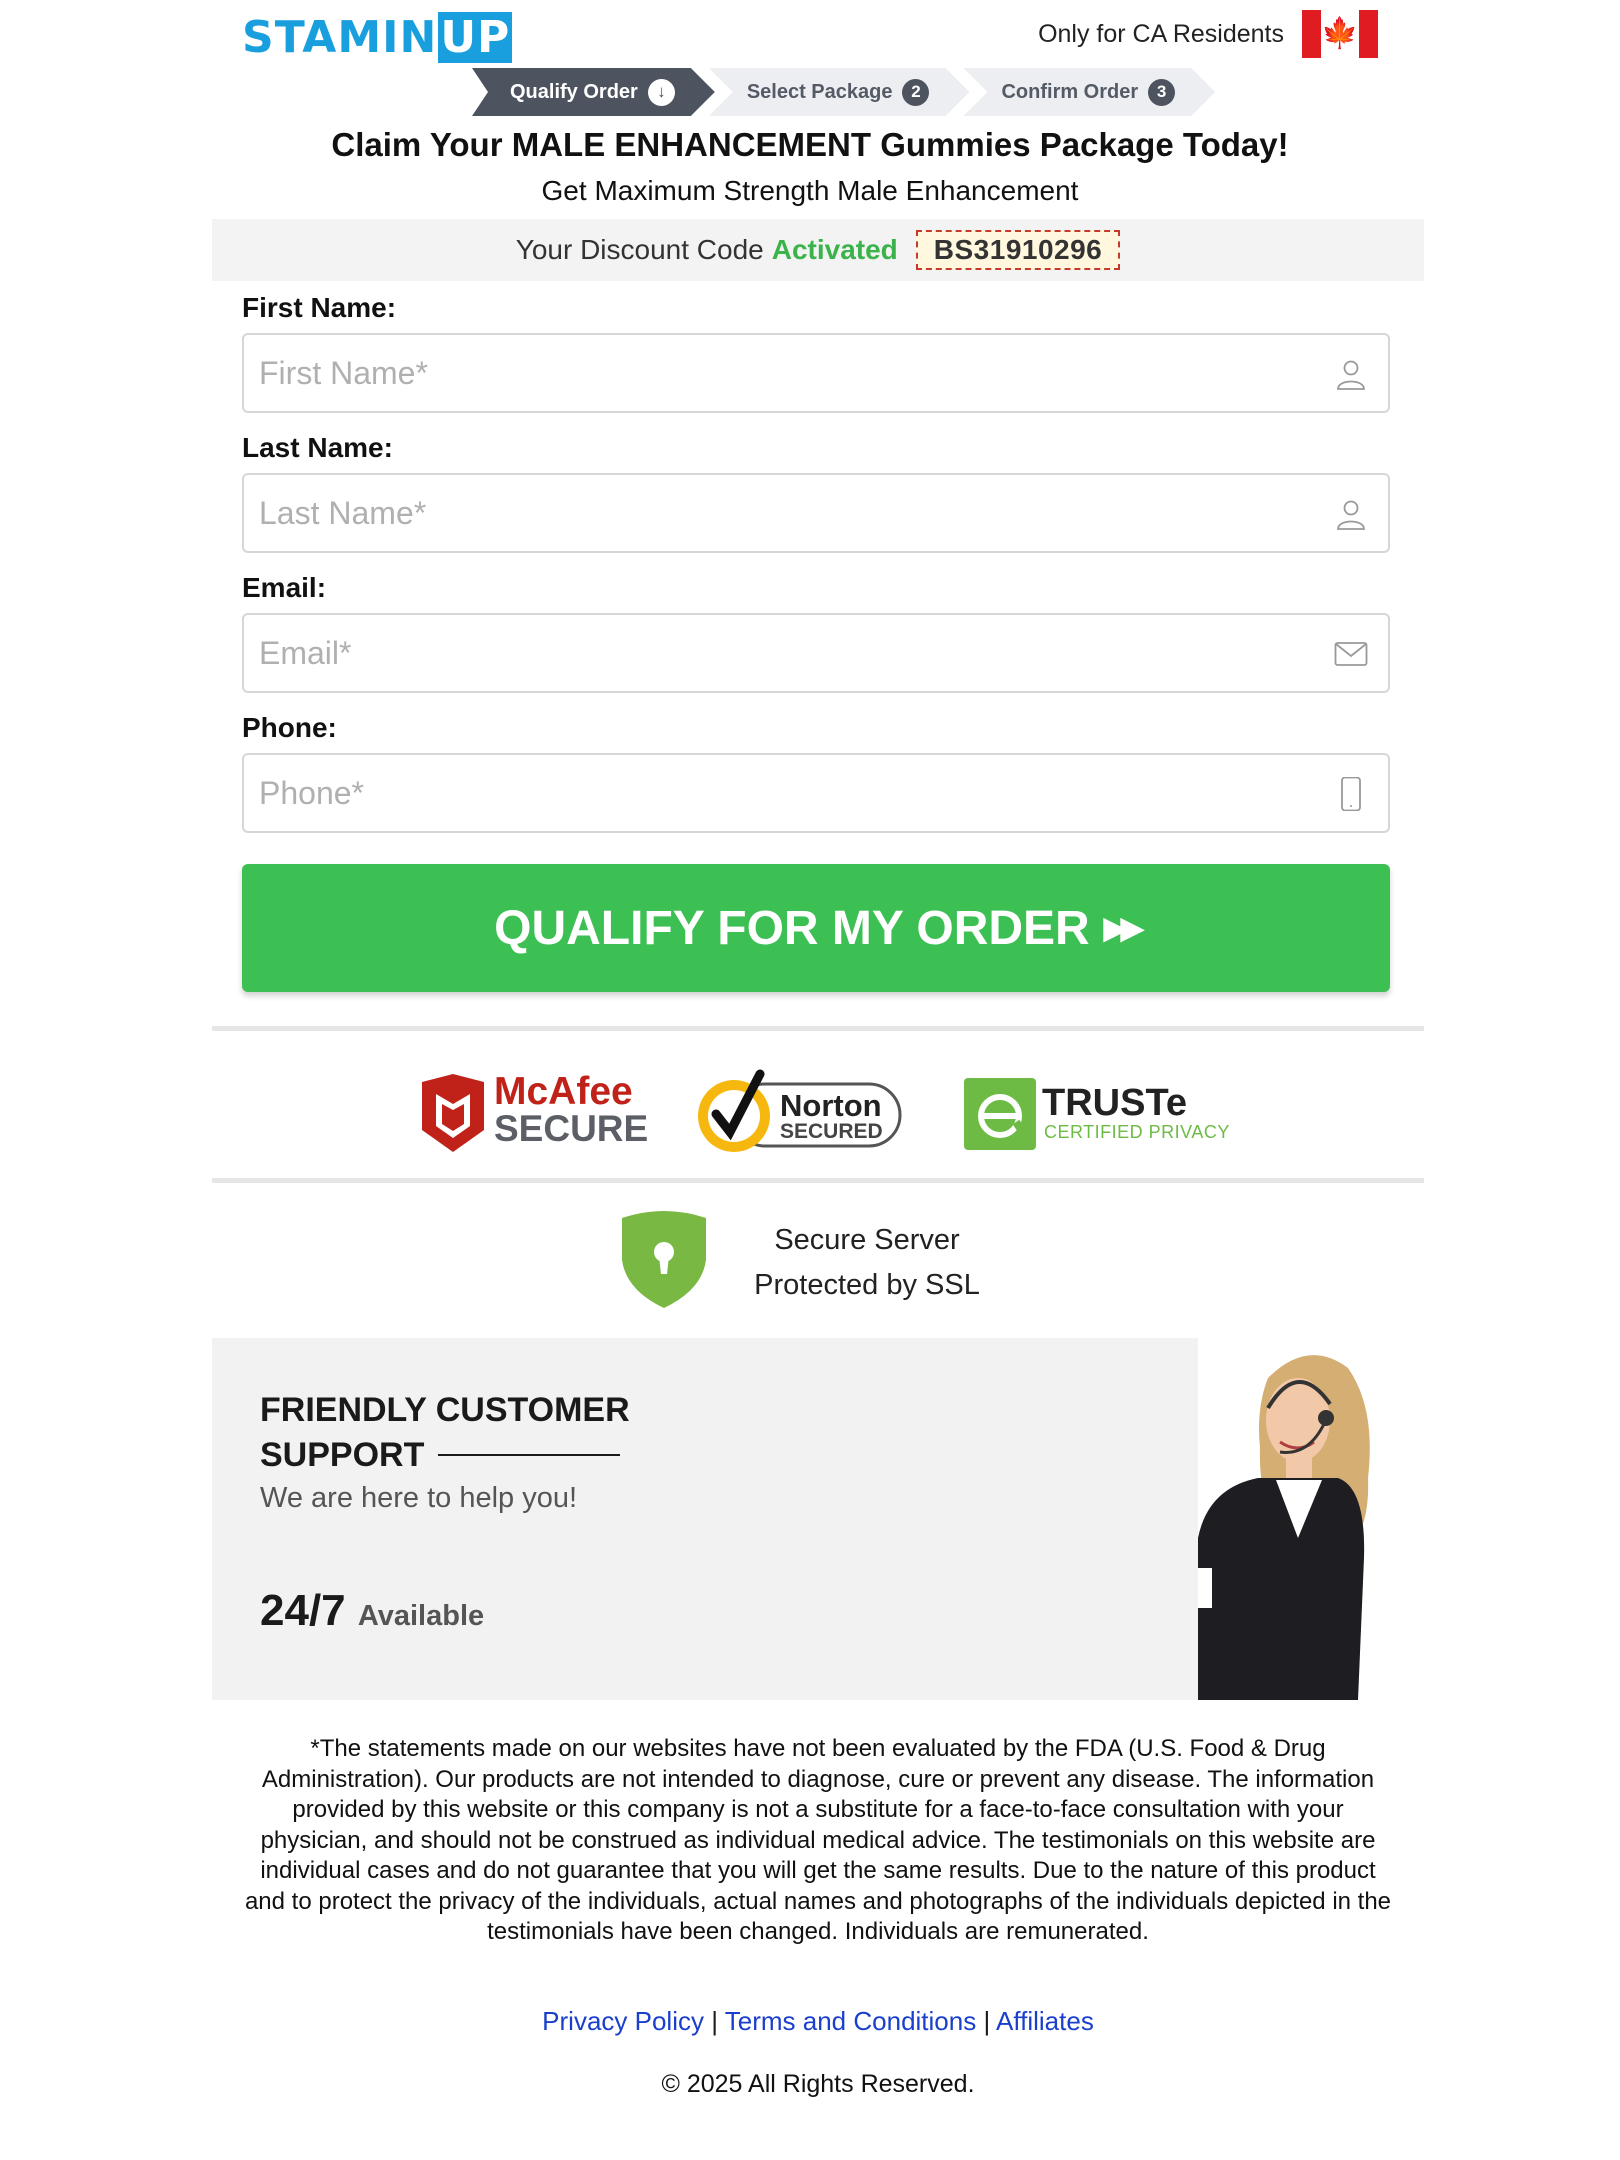 The image size is (1620, 2160). Describe the element at coordinates (1311, 1519) in the screenshot. I see `support-agent-image` at that location.